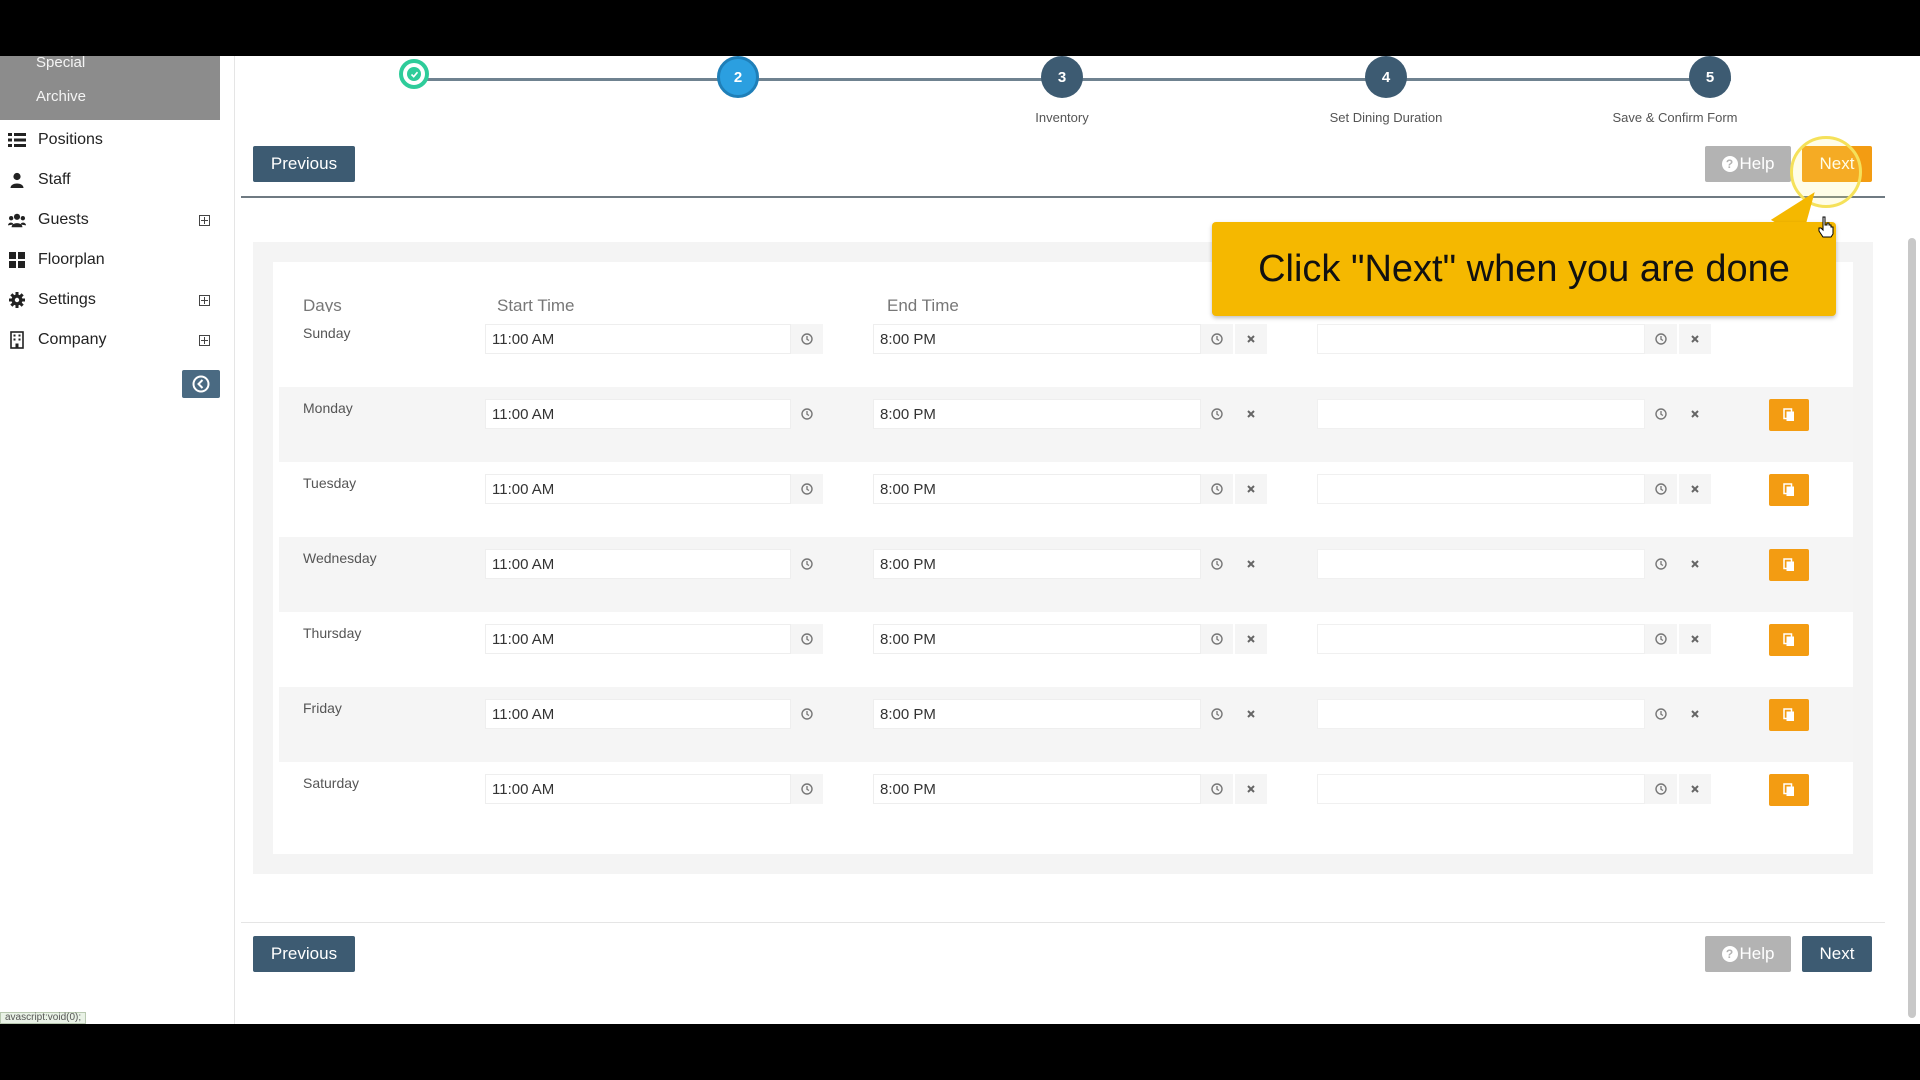  Describe the element at coordinates (1062, 77) in the screenshot. I see `step-3: 3` at that location.